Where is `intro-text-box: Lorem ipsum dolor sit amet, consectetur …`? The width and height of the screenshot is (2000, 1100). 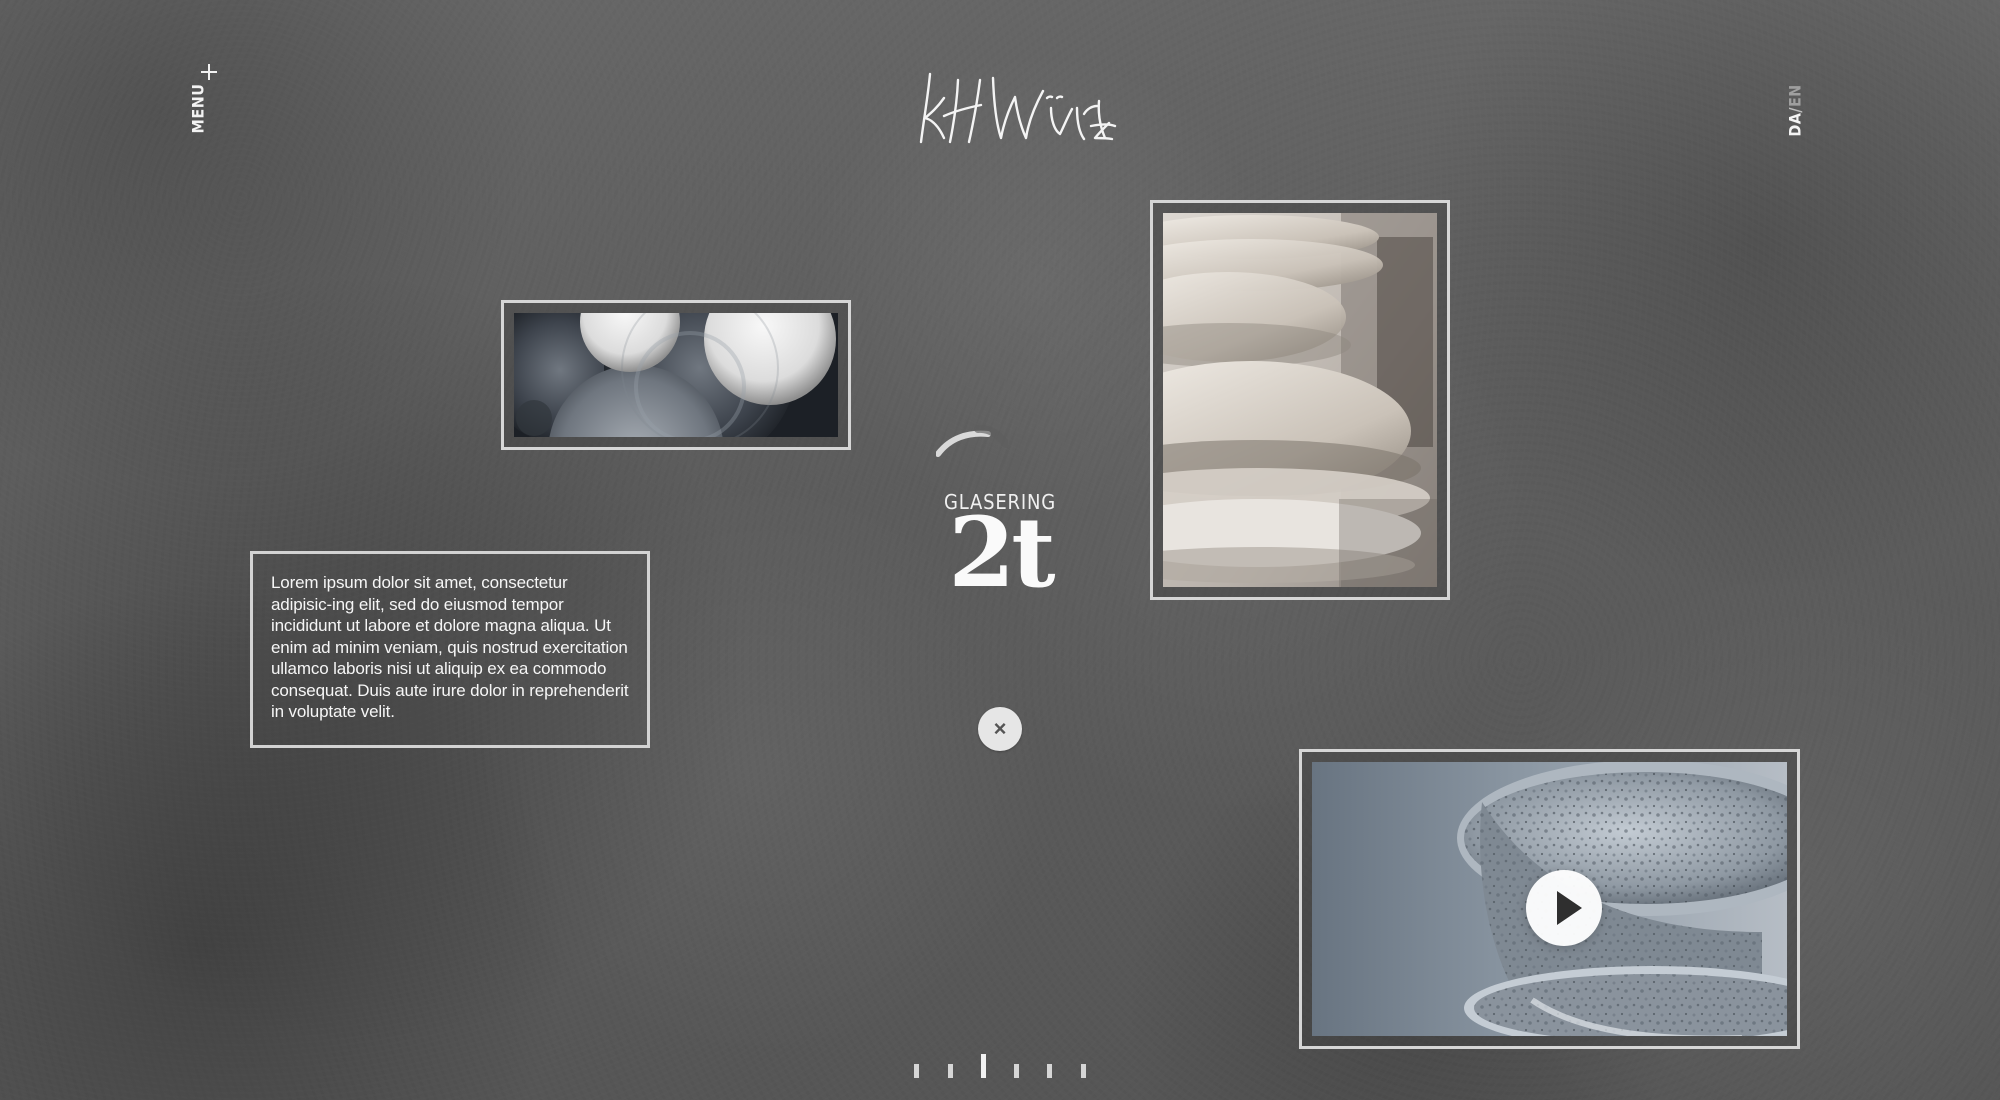 intro-text-box: Lorem ipsum dolor sit amet, consectetur … is located at coordinates (450, 649).